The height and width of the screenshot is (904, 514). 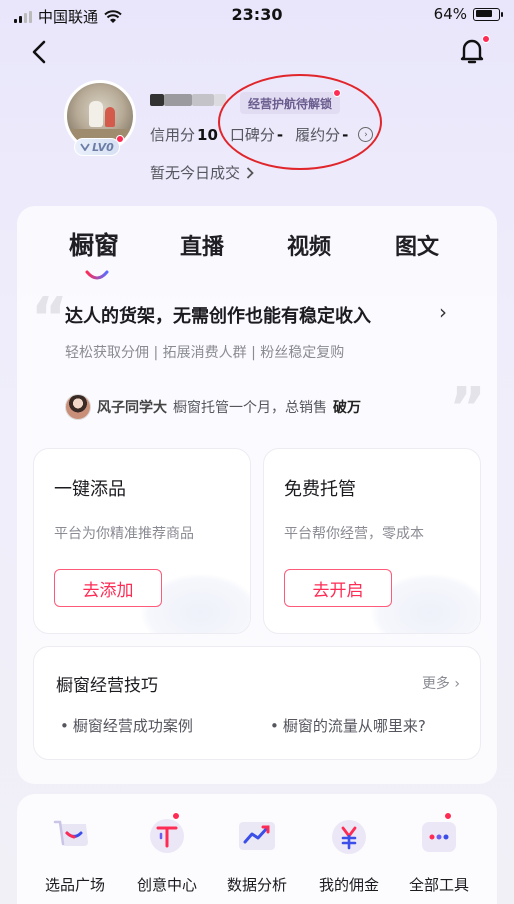 What do you see at coordinates (120, 139) in the screenshot?
I see `level-dot` at bounding box center [120, 139].